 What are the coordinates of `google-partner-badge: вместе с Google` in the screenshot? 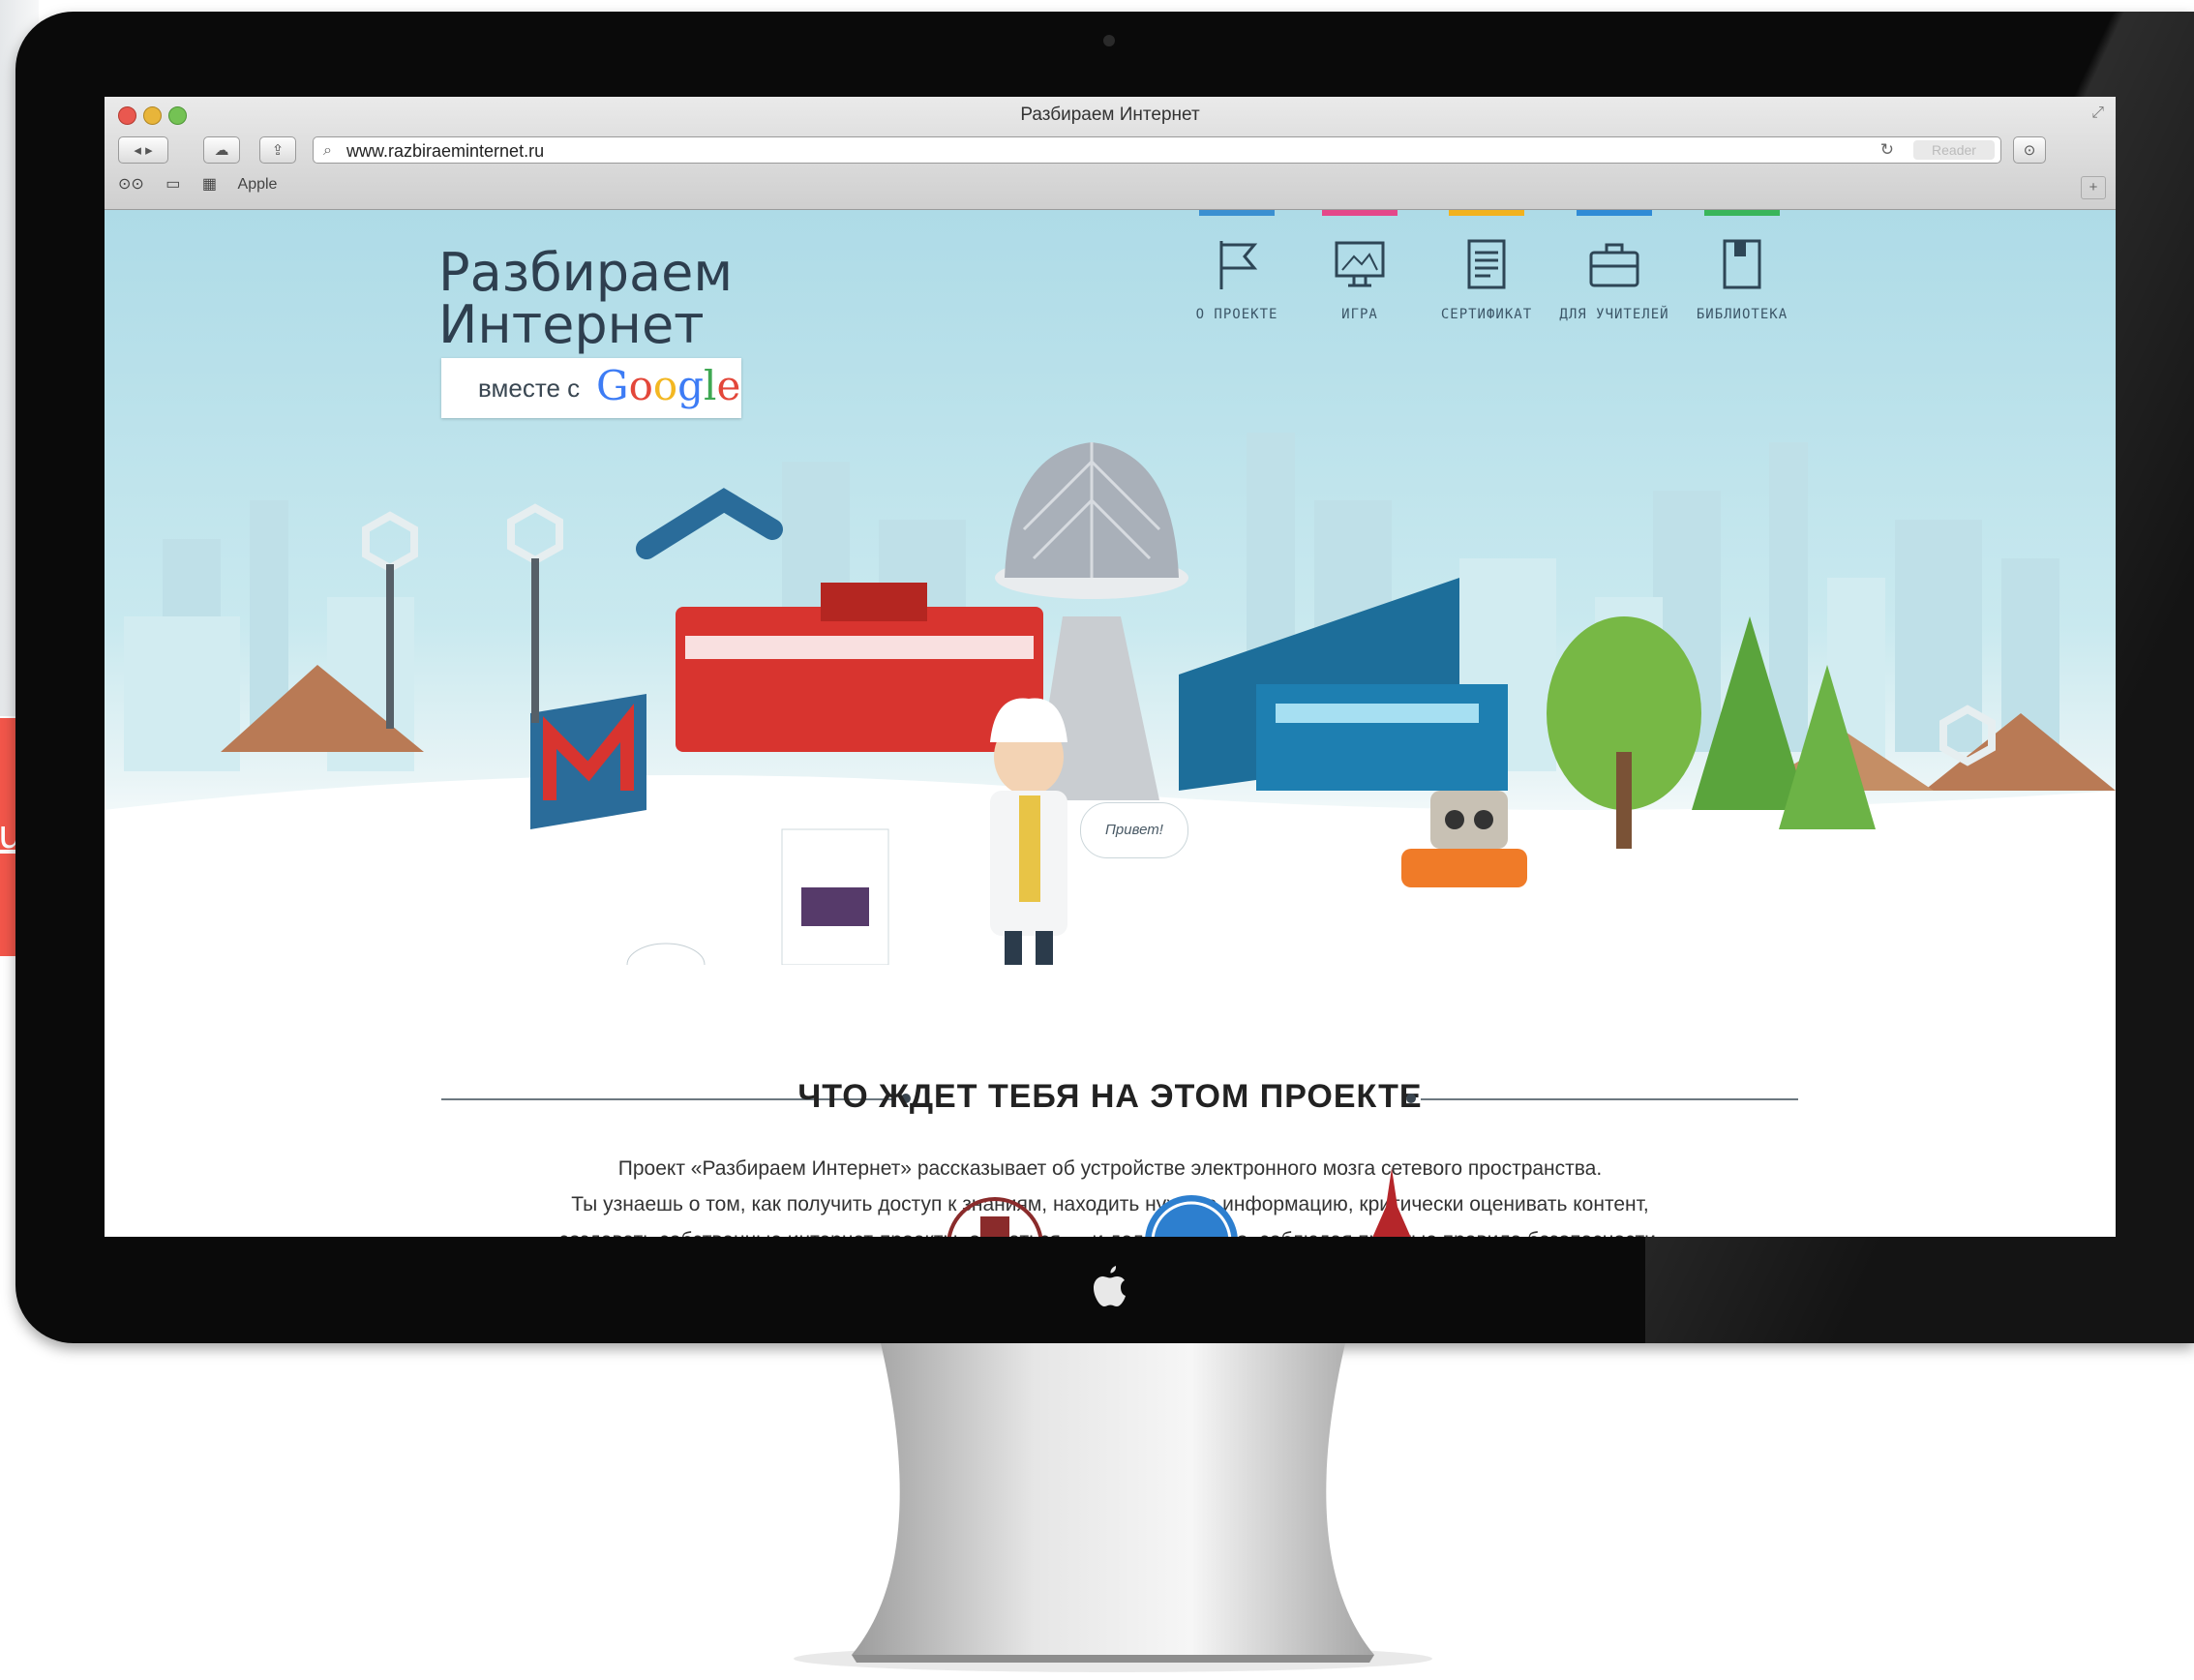 It's located at (591, 388).